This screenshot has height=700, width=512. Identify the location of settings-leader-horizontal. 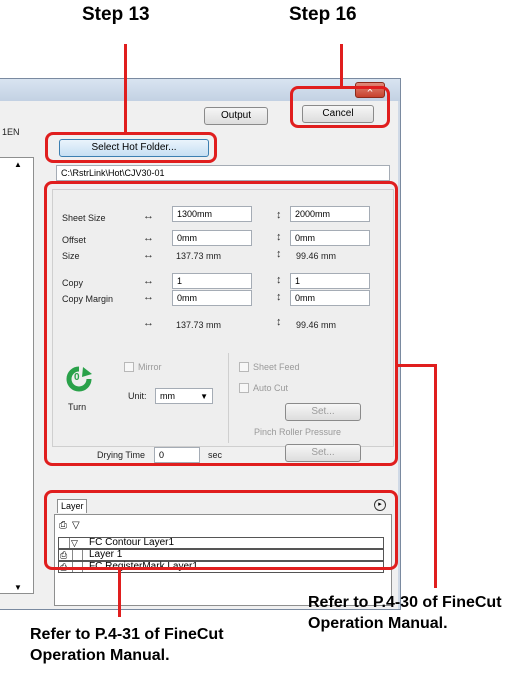
(417, 365).